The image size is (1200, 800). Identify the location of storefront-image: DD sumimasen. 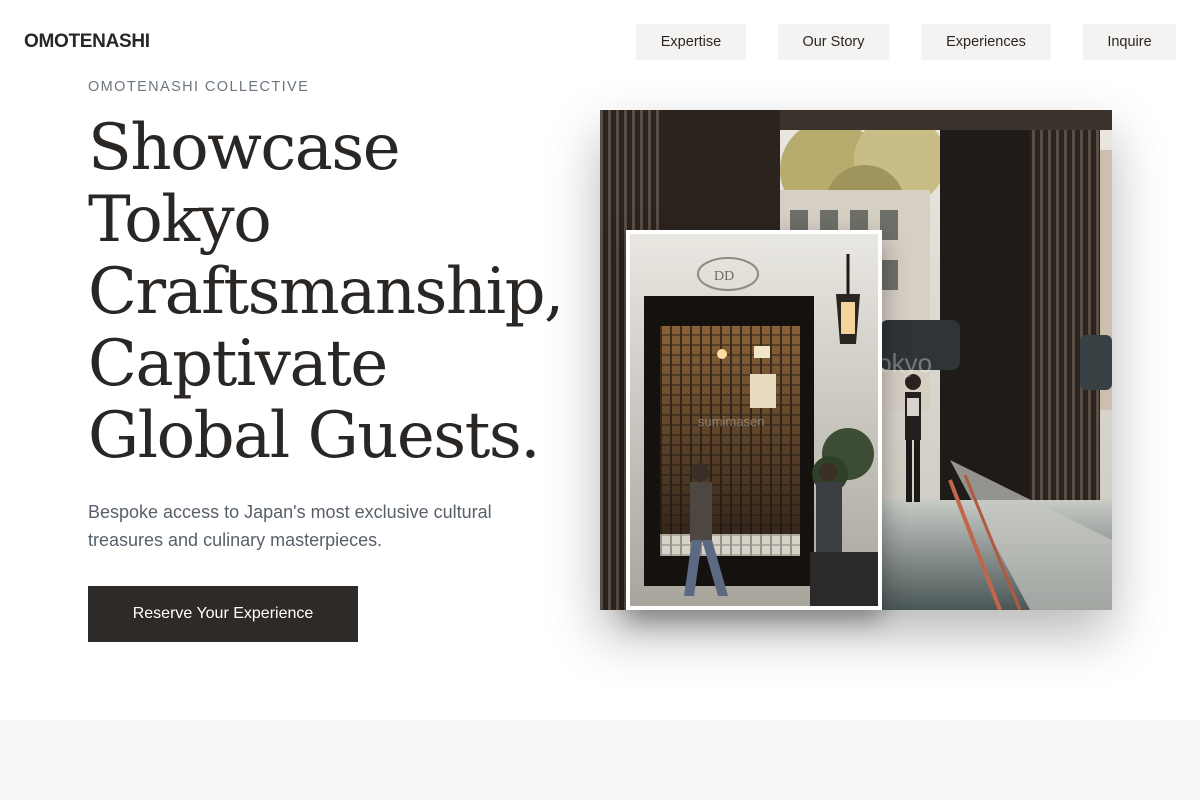
(754, 420).